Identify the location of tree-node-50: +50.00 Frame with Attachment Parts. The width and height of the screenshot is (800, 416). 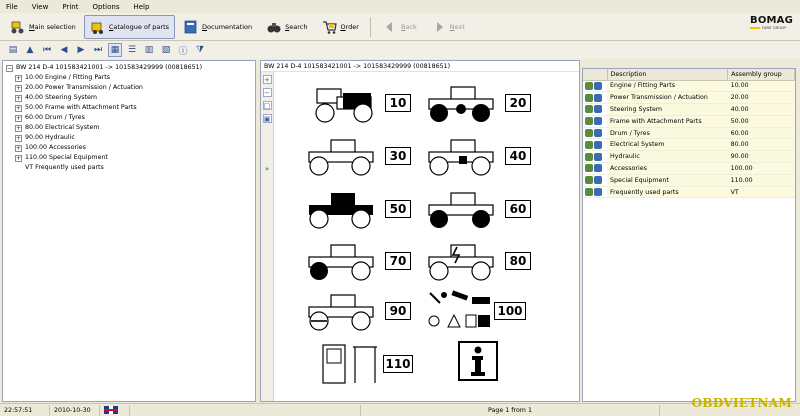
(129, 108).